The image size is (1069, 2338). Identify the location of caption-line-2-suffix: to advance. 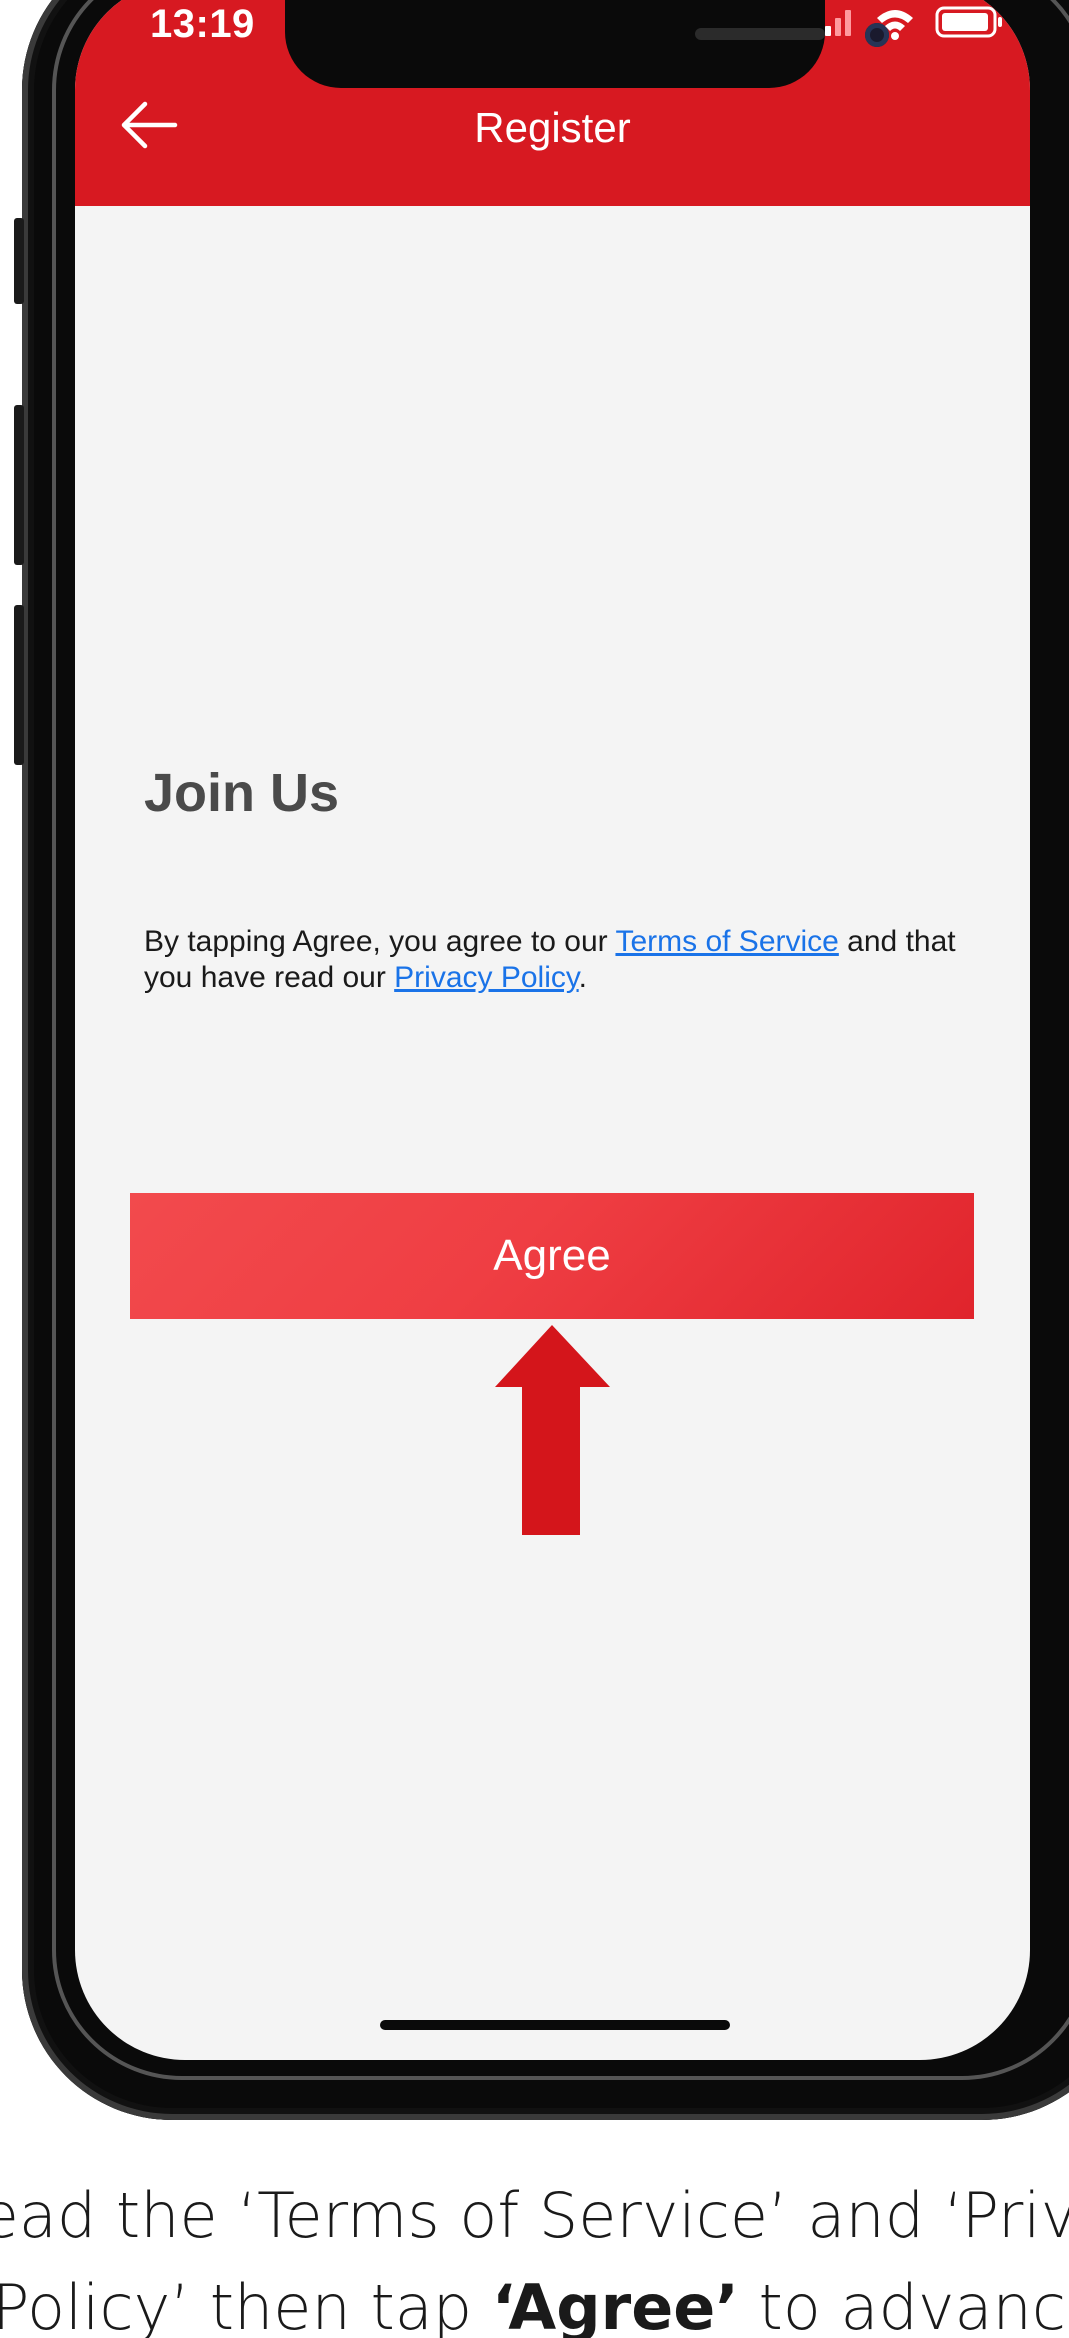
(903, 2304).